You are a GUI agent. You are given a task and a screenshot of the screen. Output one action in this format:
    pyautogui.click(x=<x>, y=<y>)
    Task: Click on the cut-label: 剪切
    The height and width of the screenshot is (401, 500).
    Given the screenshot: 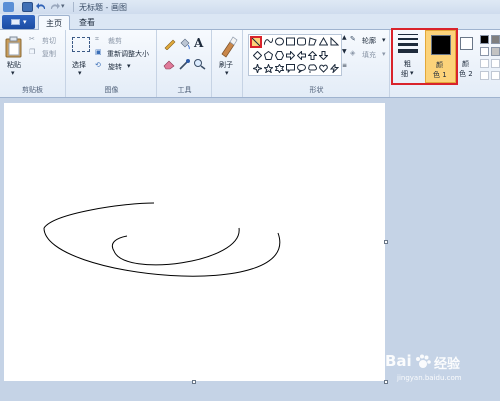 What is the action you would take?
    pyautogui.click(x=49, y=41)
    